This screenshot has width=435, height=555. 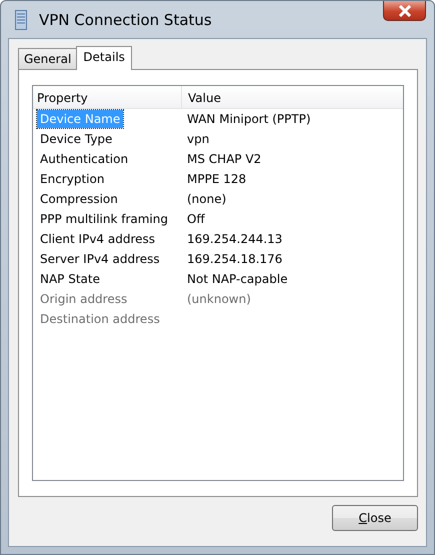 I want to click on window-title: VPN Connection Status, so click(x=126, y=19).